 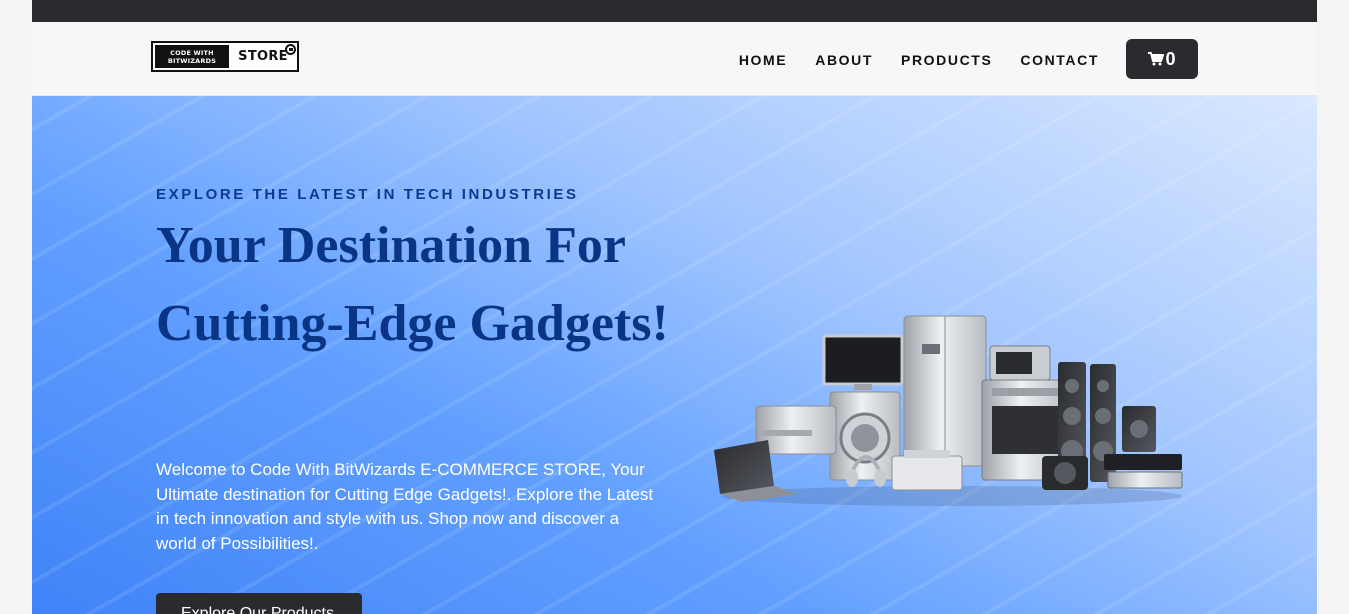 I want to click on hero-eyebrow: EXPLORE THE LATEST IN TECH INDUSTRIES, so click(x=367, y=194).